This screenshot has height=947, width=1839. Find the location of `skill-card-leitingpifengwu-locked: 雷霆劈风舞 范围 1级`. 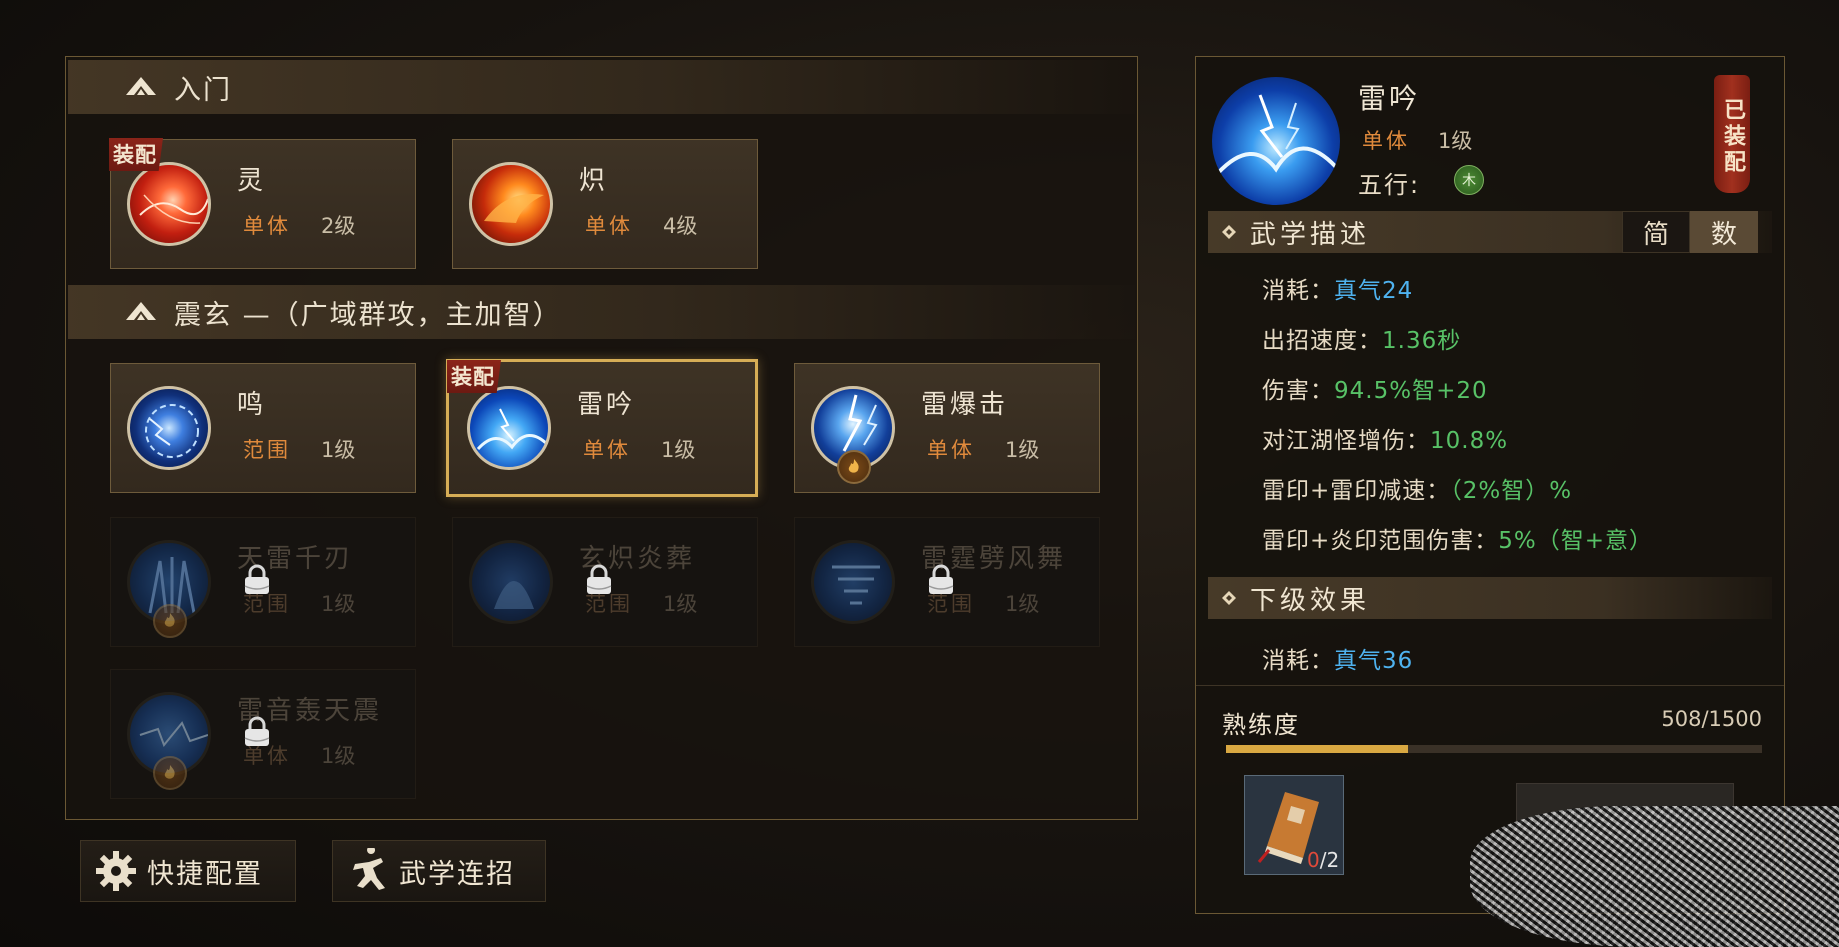

skill-card-leitingpifengwu-locked: 雷霆劈风舞 范围 1级 is located at coordinates (947, 582).